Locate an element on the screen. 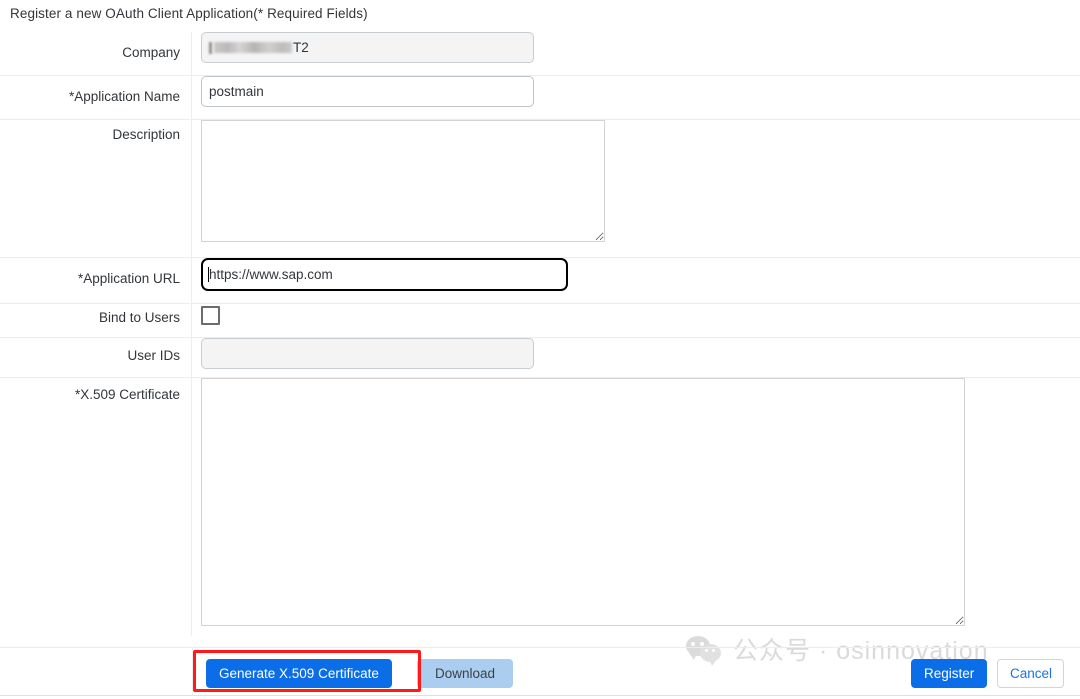 The height and width of the screenshot is (699, 1080). application-url-value: https://www.sap.com is located at coordinates (271, 274).